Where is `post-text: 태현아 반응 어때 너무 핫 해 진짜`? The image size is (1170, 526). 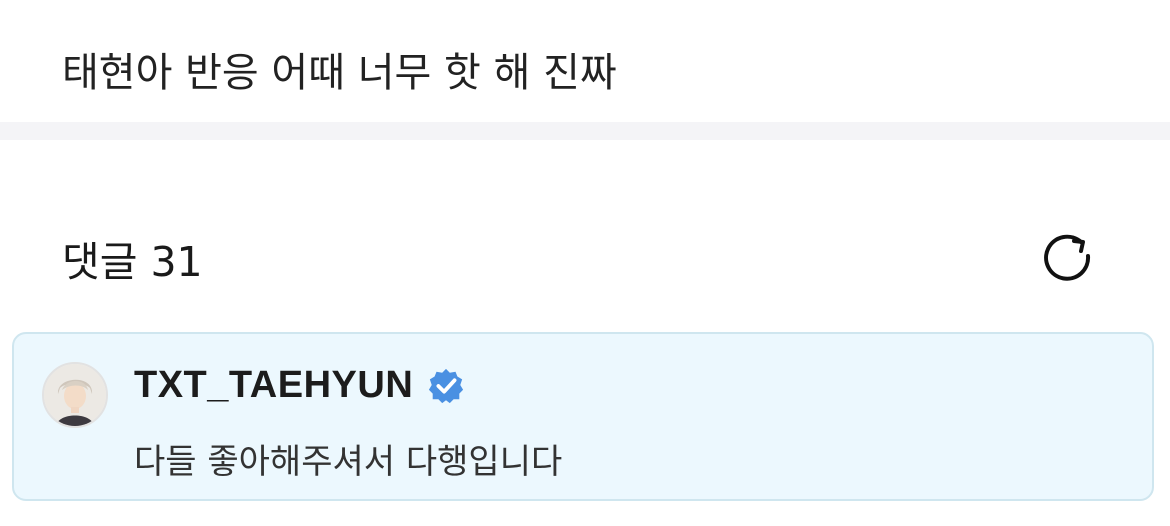 post-text: 태현아 반응 어때 너무 핫 해 진짜 is located at coordinates (339, 73).